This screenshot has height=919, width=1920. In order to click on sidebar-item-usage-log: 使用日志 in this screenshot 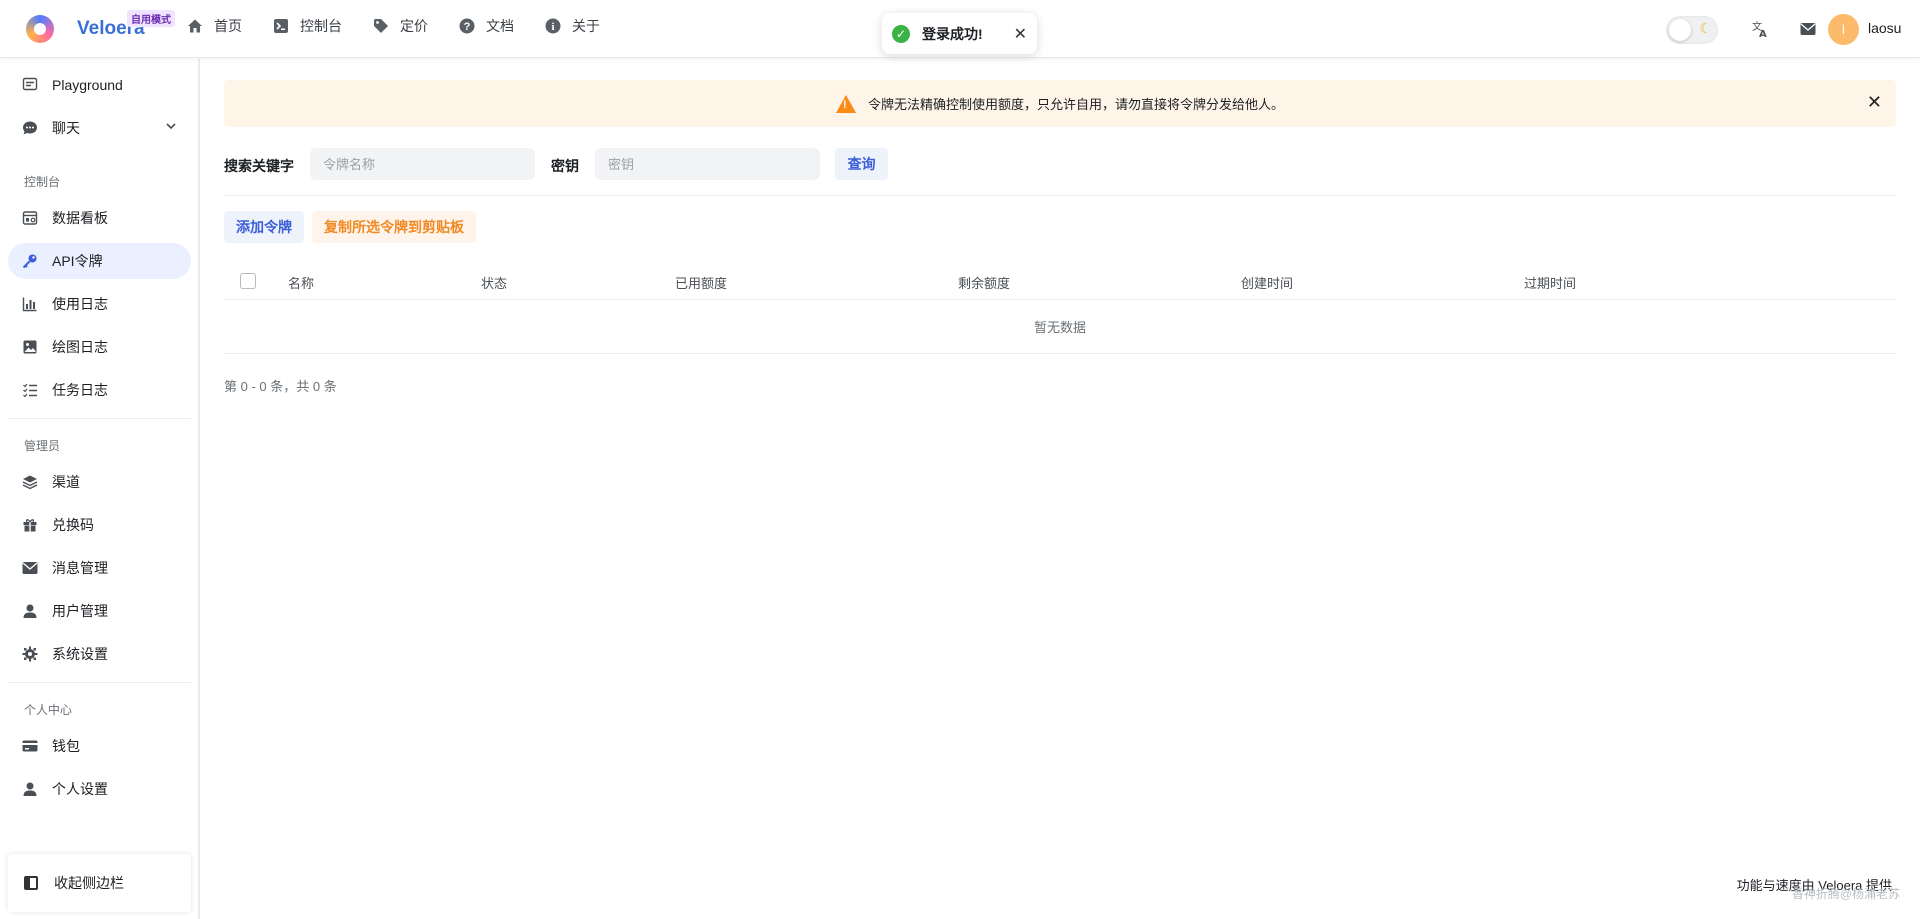, I will do `click(99, 304)`.